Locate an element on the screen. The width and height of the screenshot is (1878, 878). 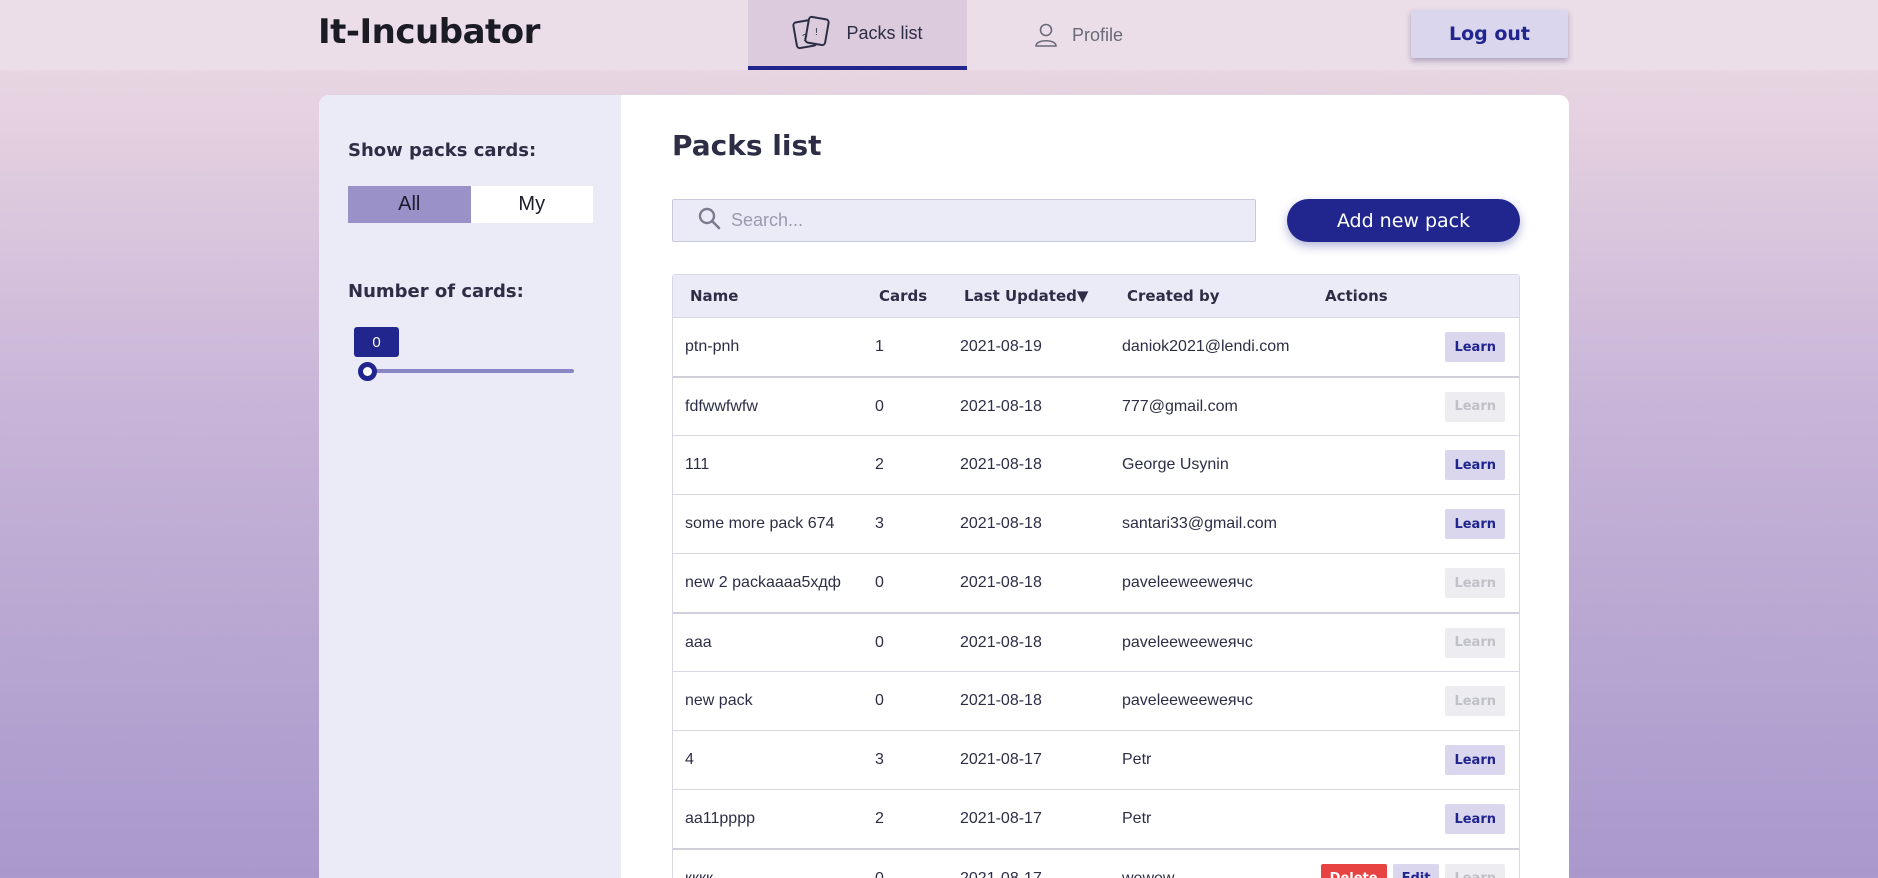
toggle-my-button: My is located at coordinates (531, 204).